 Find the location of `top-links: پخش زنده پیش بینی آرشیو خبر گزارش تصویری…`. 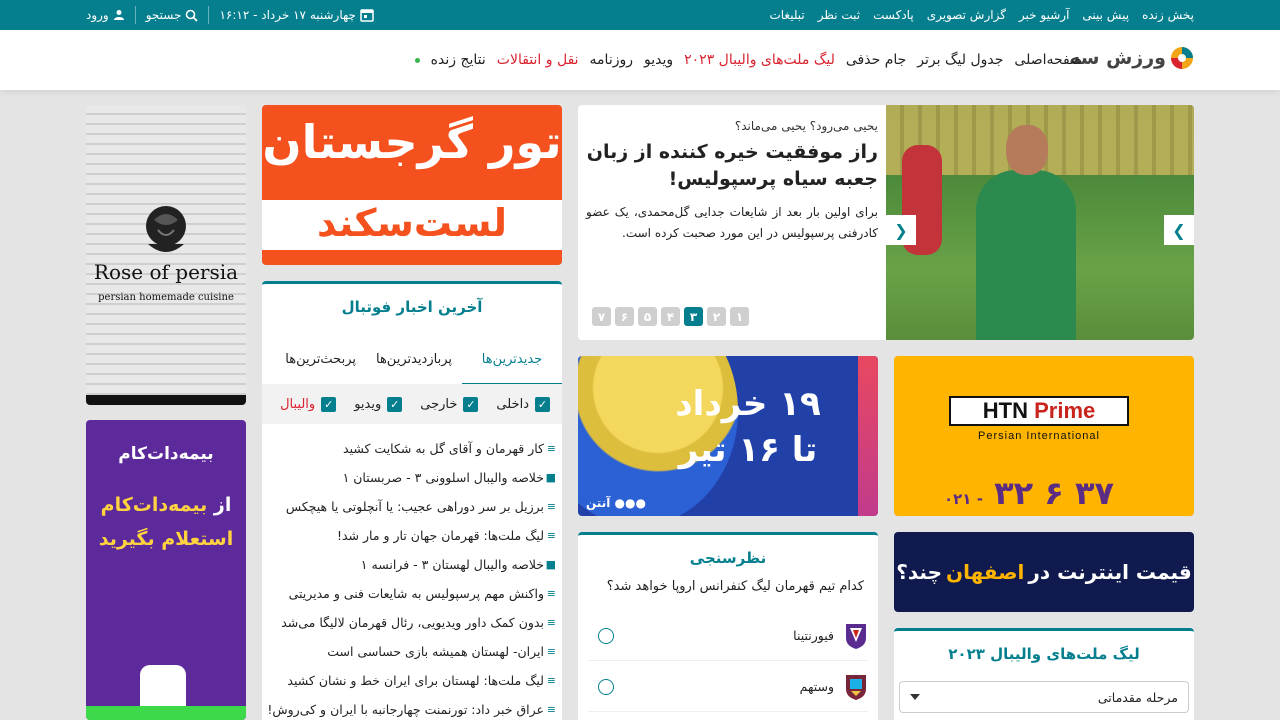

top-links: پخش زنده پیش بینی آرشیو خبر گزارش تصویری… is located at coordinates (981, 15).